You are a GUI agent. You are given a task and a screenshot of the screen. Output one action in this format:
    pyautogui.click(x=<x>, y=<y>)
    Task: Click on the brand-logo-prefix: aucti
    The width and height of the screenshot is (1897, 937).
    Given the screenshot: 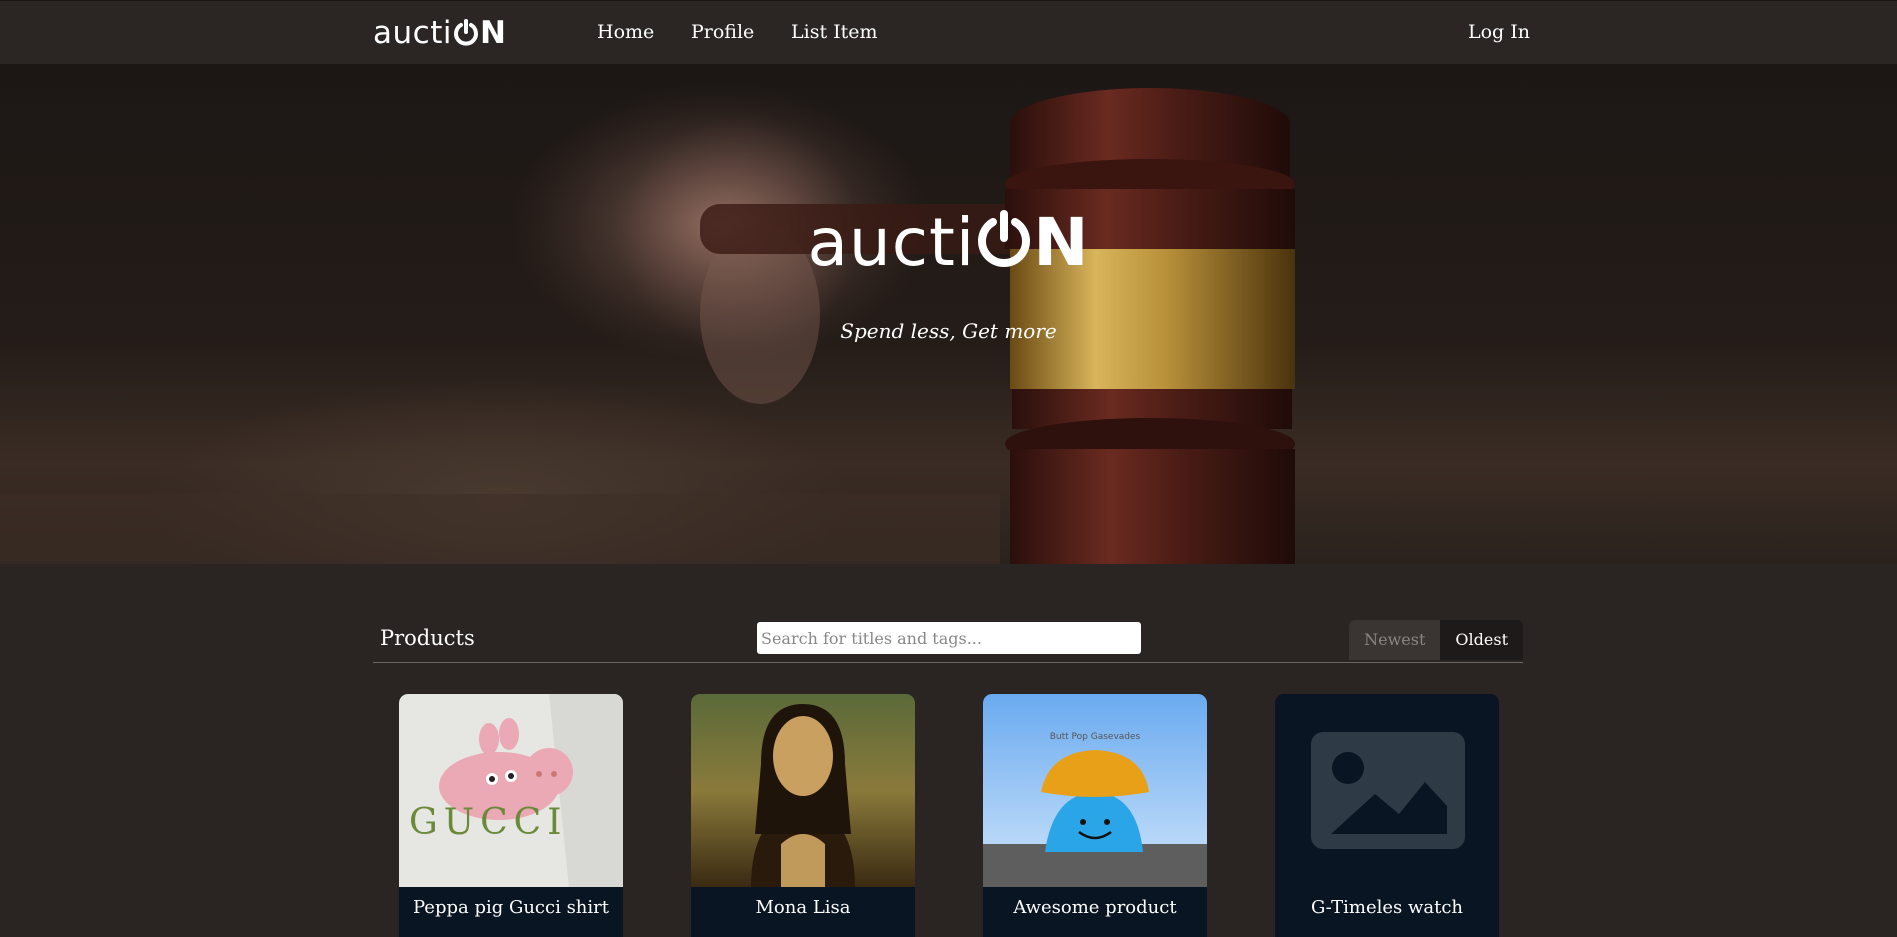 What is the action you would take?
    pyautogui.click(x=412, y=33)
    